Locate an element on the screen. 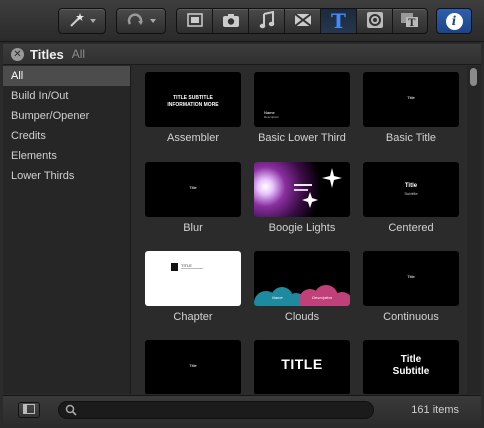 This screenshot has height=428, width=484. titles-T-icon: T is located at coordinates (338, 21).